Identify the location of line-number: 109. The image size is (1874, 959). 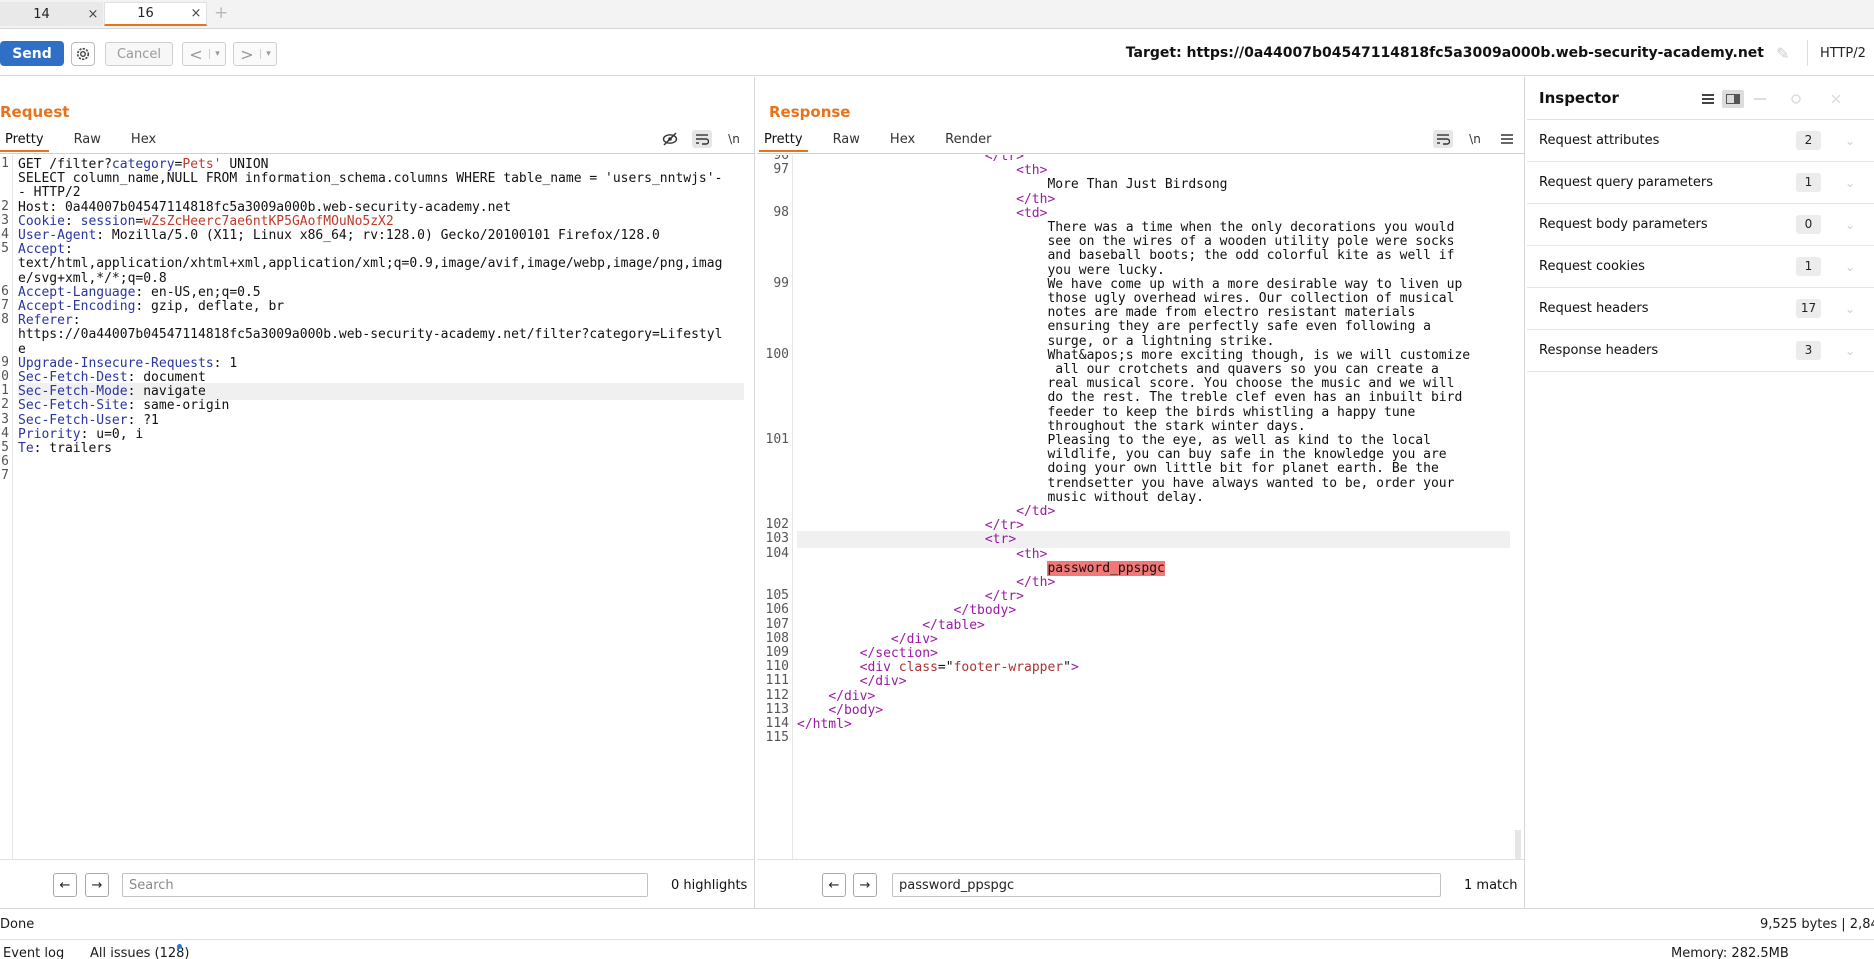
(777, 652).